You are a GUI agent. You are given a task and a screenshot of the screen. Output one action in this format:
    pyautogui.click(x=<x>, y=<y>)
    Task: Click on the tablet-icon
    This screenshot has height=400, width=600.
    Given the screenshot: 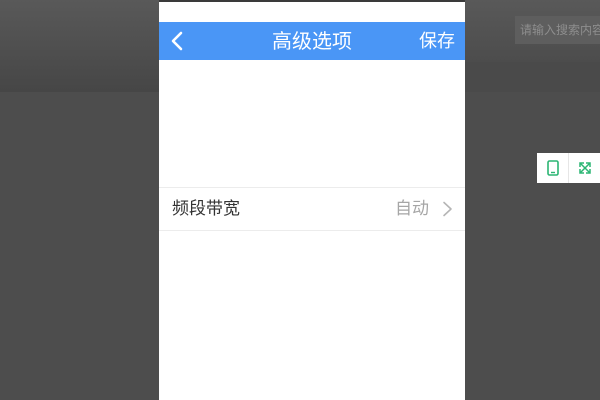 What is the action you would take?
    pyautogui.click(x=552, y=168)
    